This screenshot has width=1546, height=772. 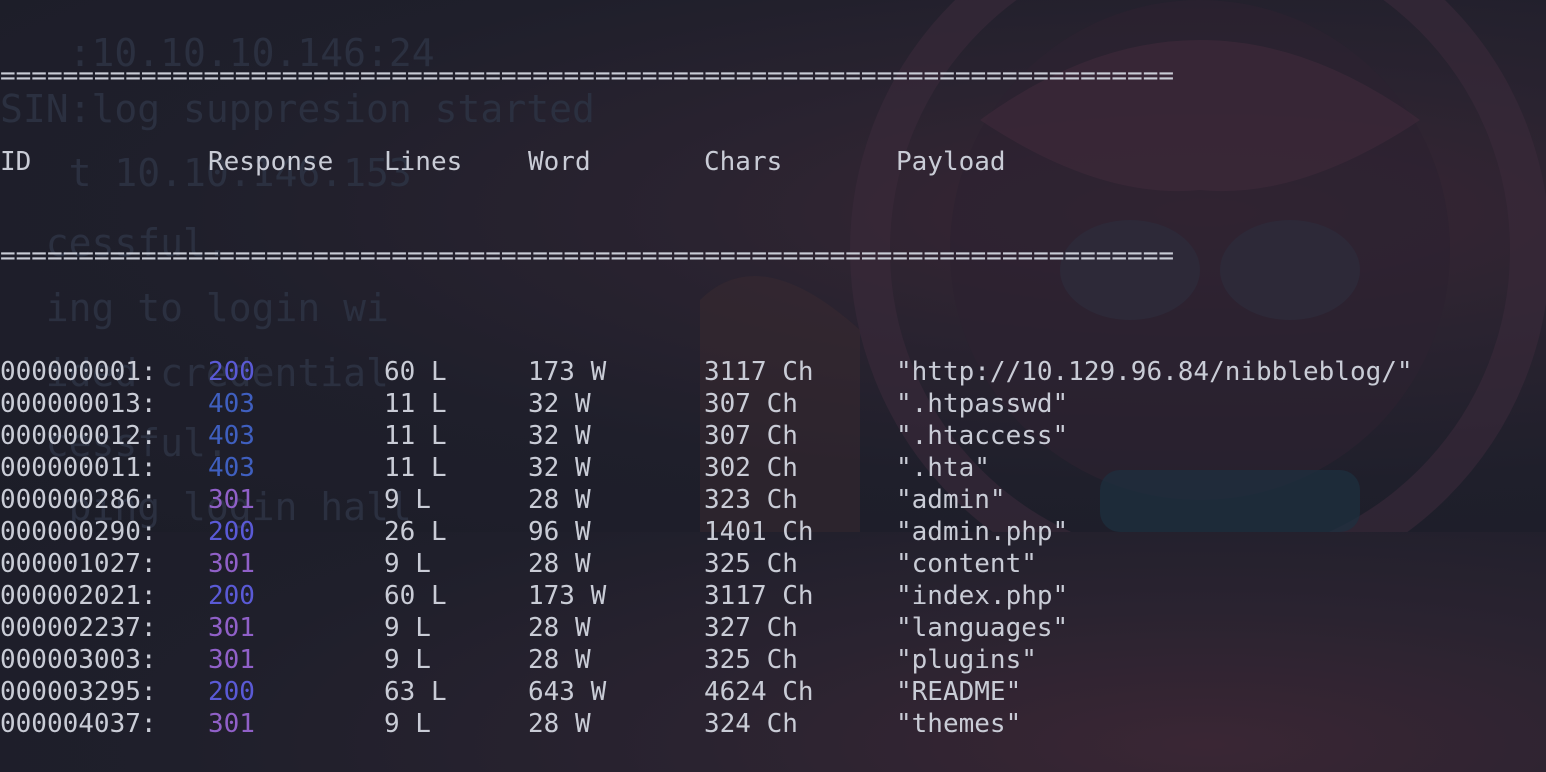 I want to click on cell-word: 96 W, so click(x=559, y=532).